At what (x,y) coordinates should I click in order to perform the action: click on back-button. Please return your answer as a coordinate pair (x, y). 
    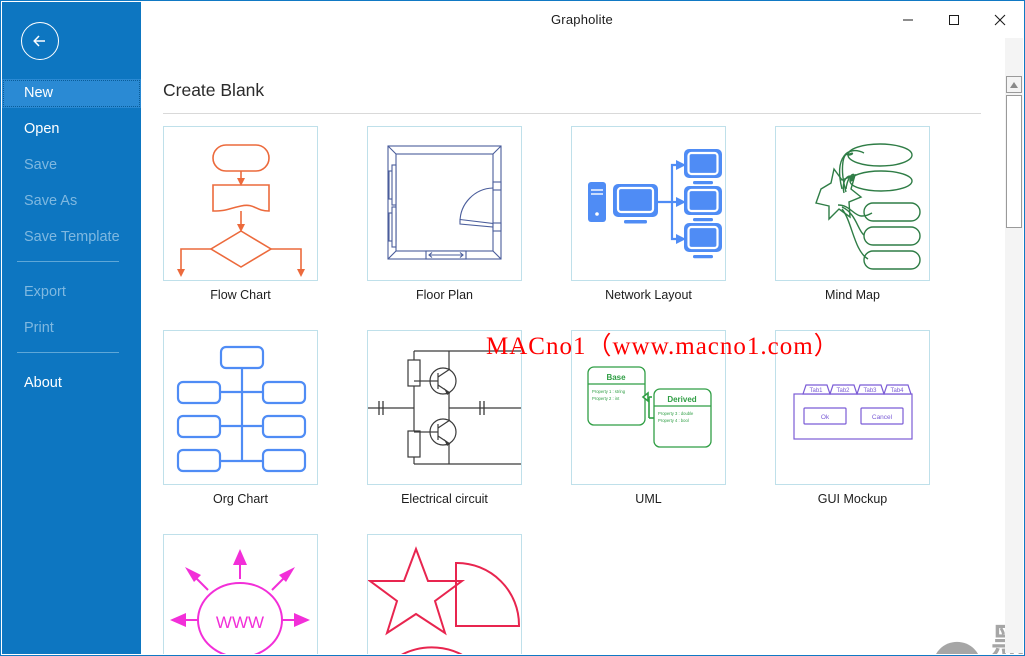
    Looking at the image, I should click on (40, 41).